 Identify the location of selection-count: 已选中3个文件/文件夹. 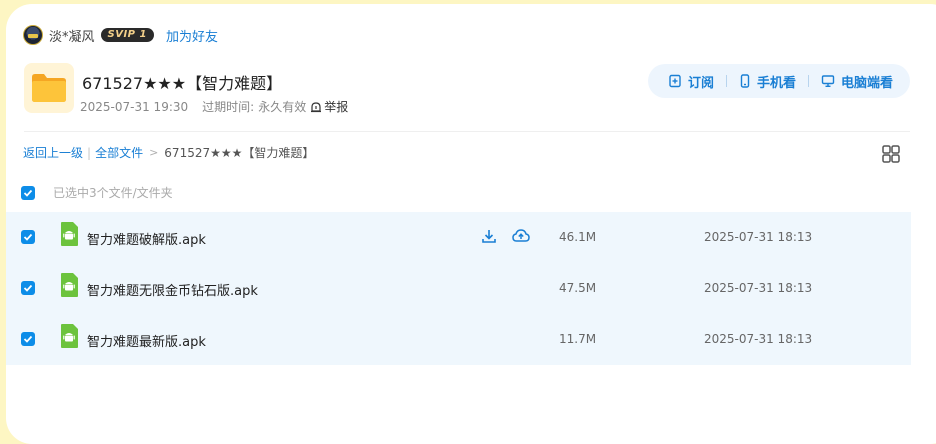
(113, 193).